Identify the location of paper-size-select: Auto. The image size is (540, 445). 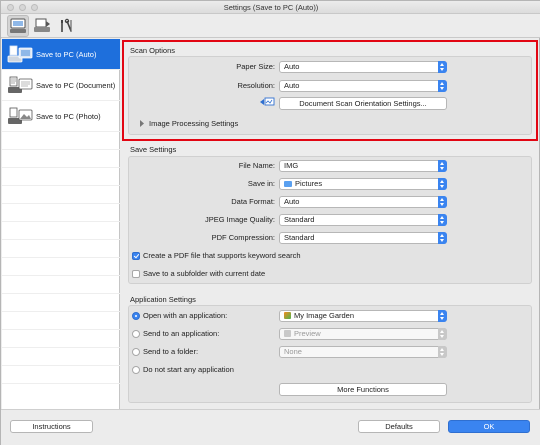
(363, 67).